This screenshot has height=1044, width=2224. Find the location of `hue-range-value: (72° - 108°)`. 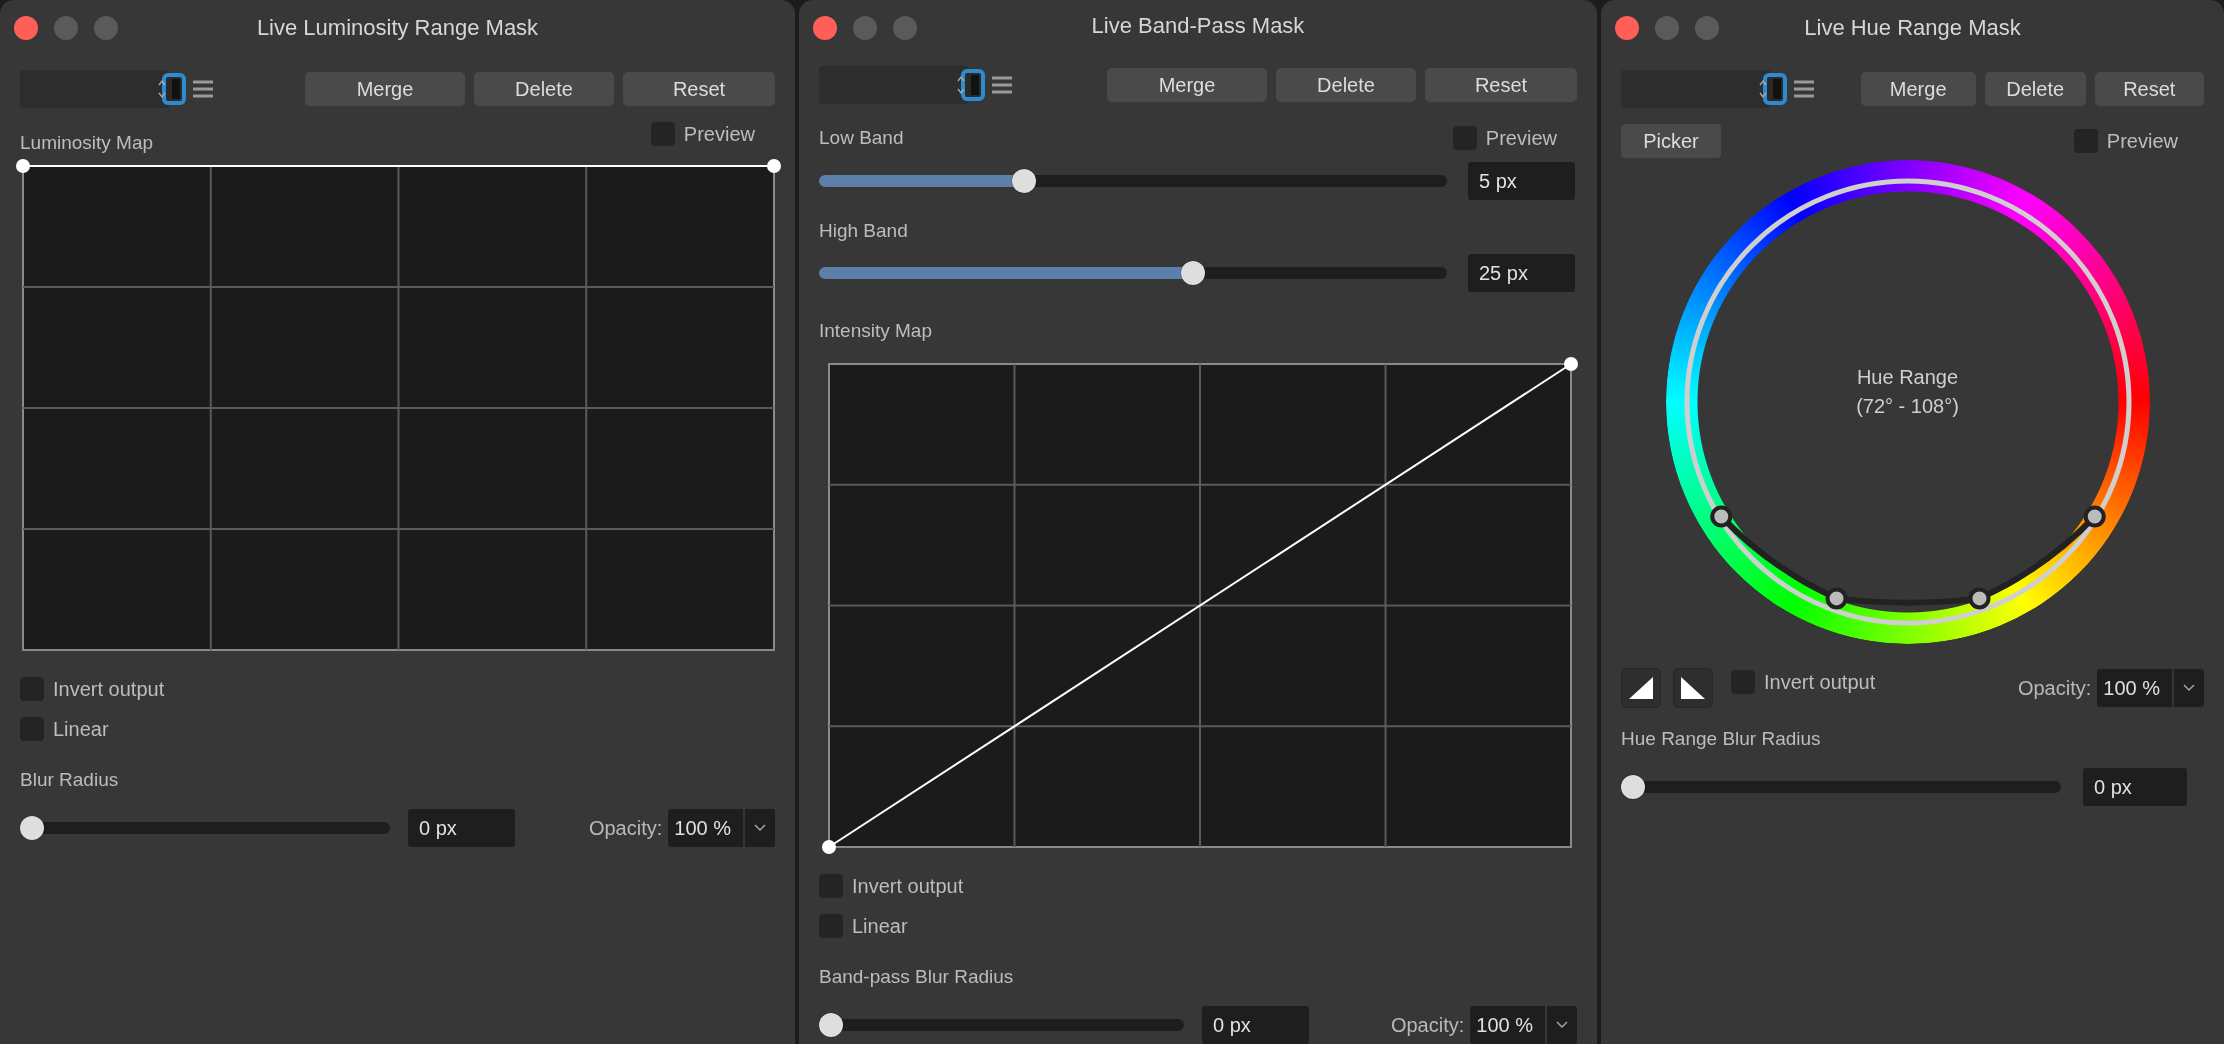

hue-range-value: (72° - 108°) is located at coordinates (1907, 406).